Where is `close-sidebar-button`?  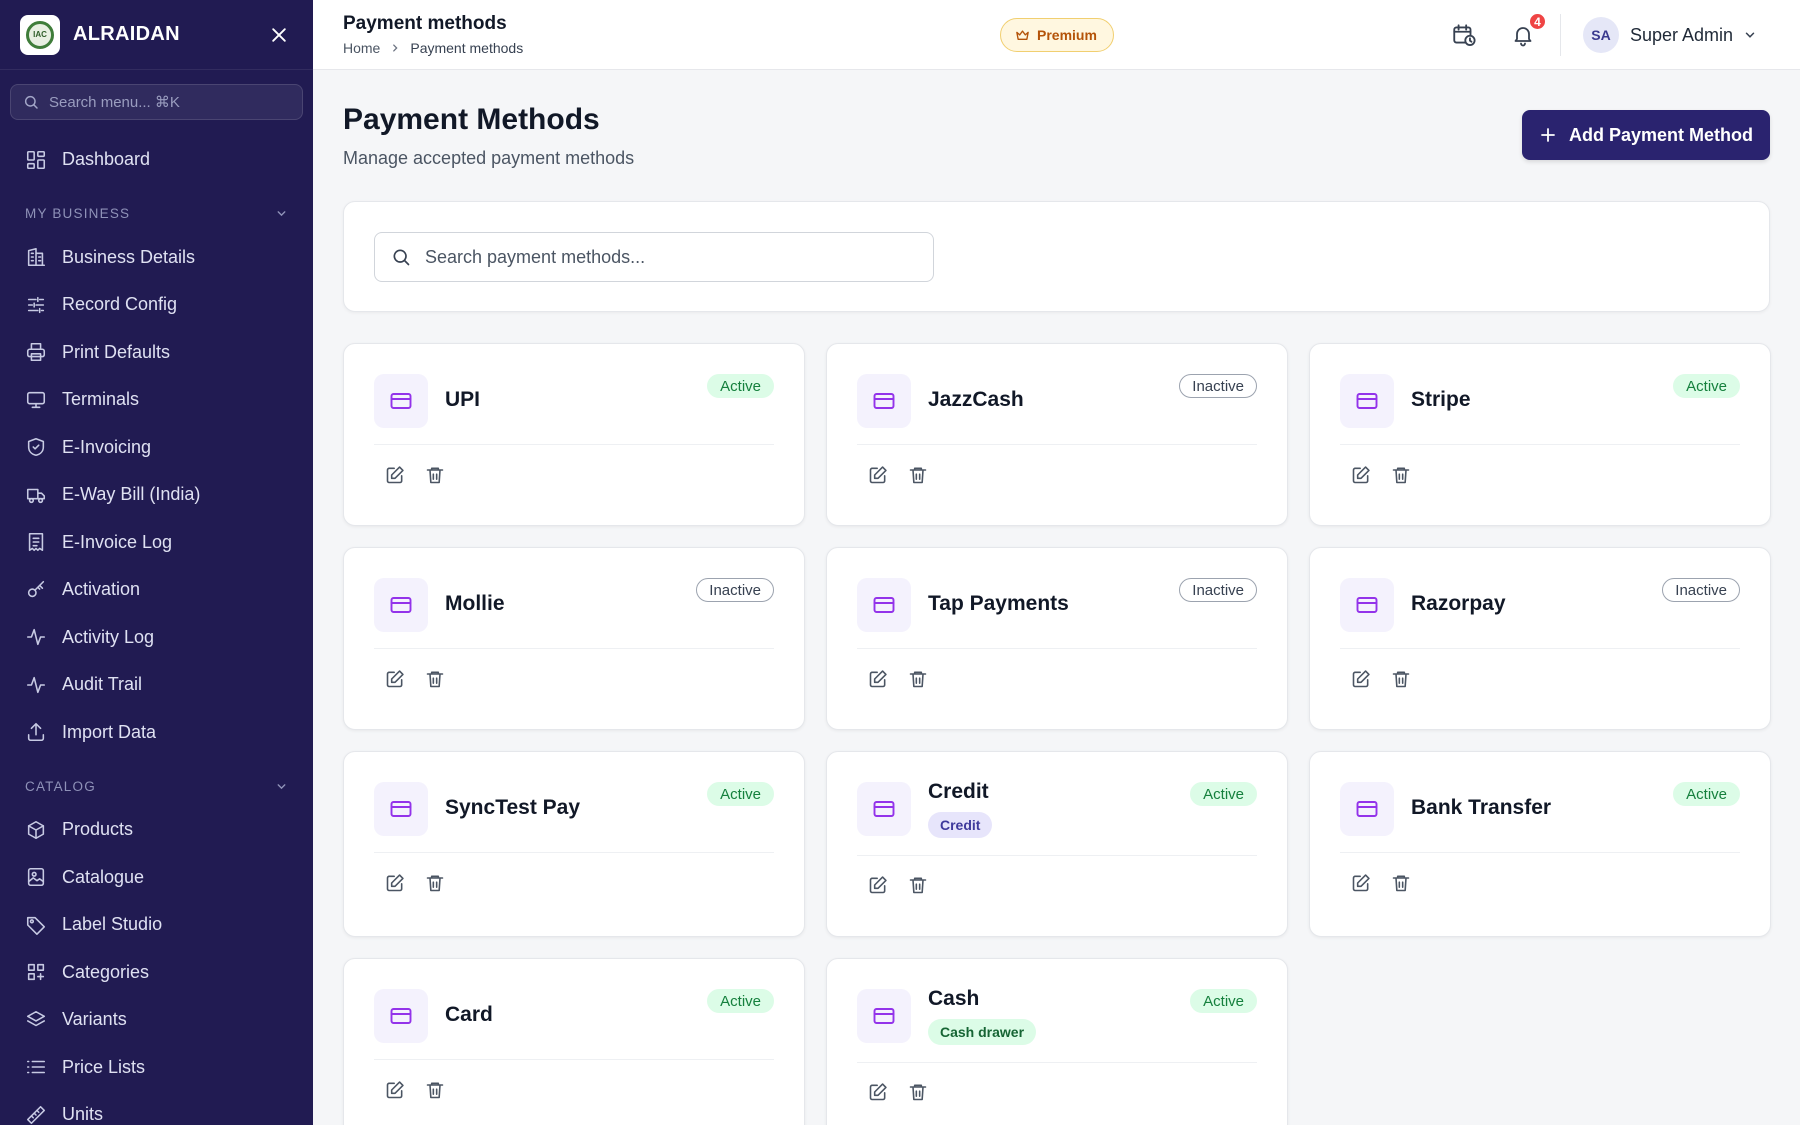
close-sidebar-button is located at coordinates (279, 35).